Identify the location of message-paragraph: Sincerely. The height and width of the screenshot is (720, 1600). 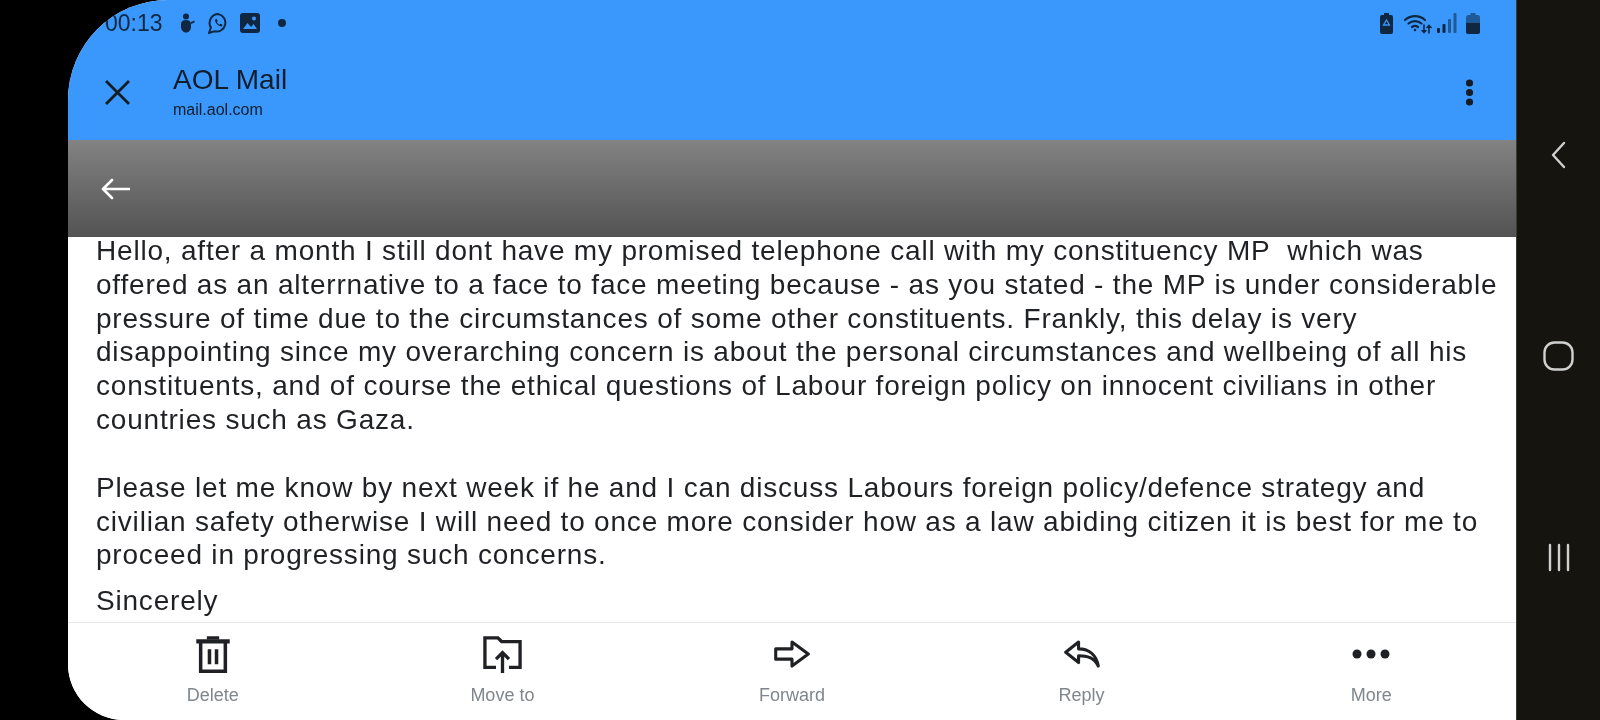
(158, 601).